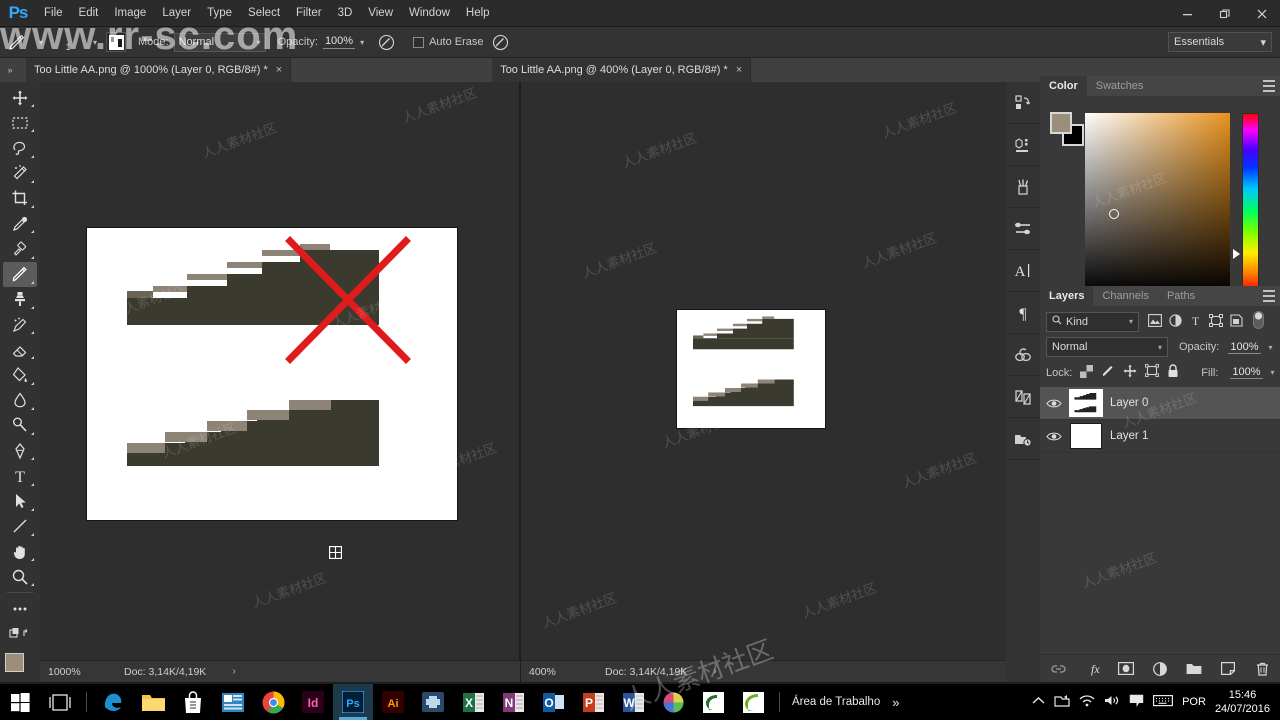  I want to click on color-foreground-swatch, so click(1061, 123).